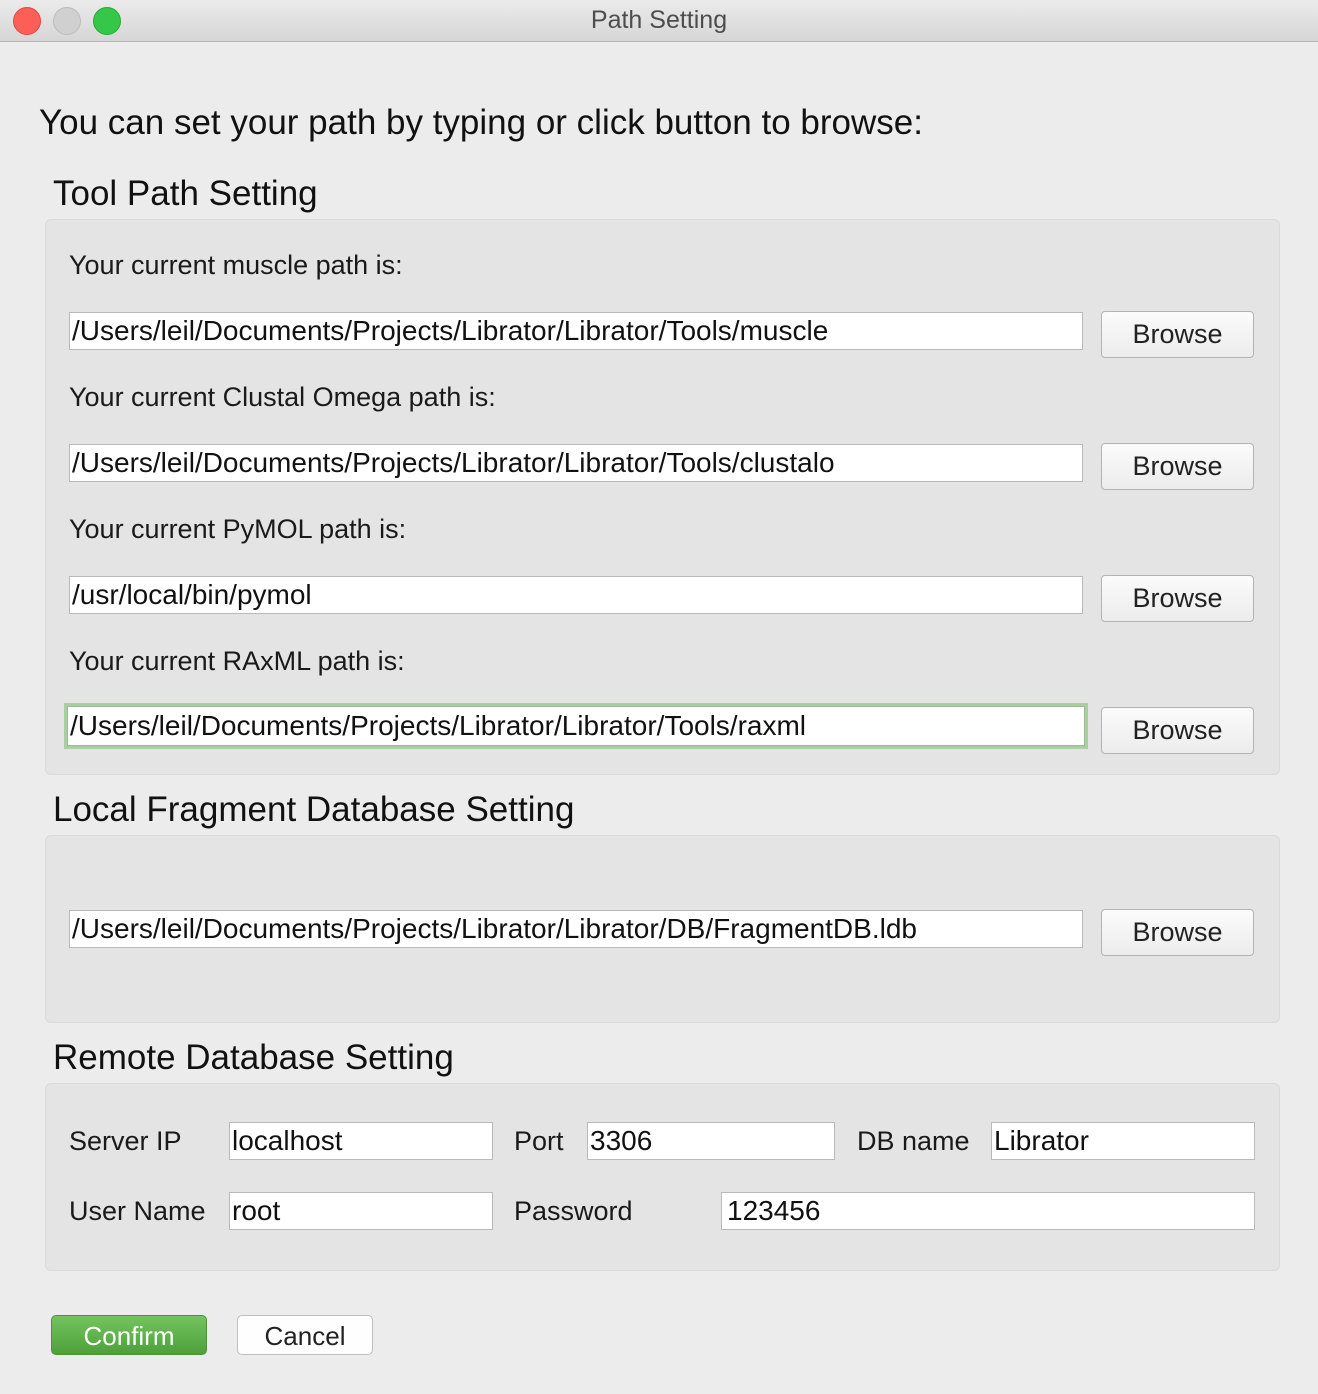  Describe the element at coordinates (236, 265) in the screenshot. I see `muscle-path-label: Your current muscle path is:` at that location.